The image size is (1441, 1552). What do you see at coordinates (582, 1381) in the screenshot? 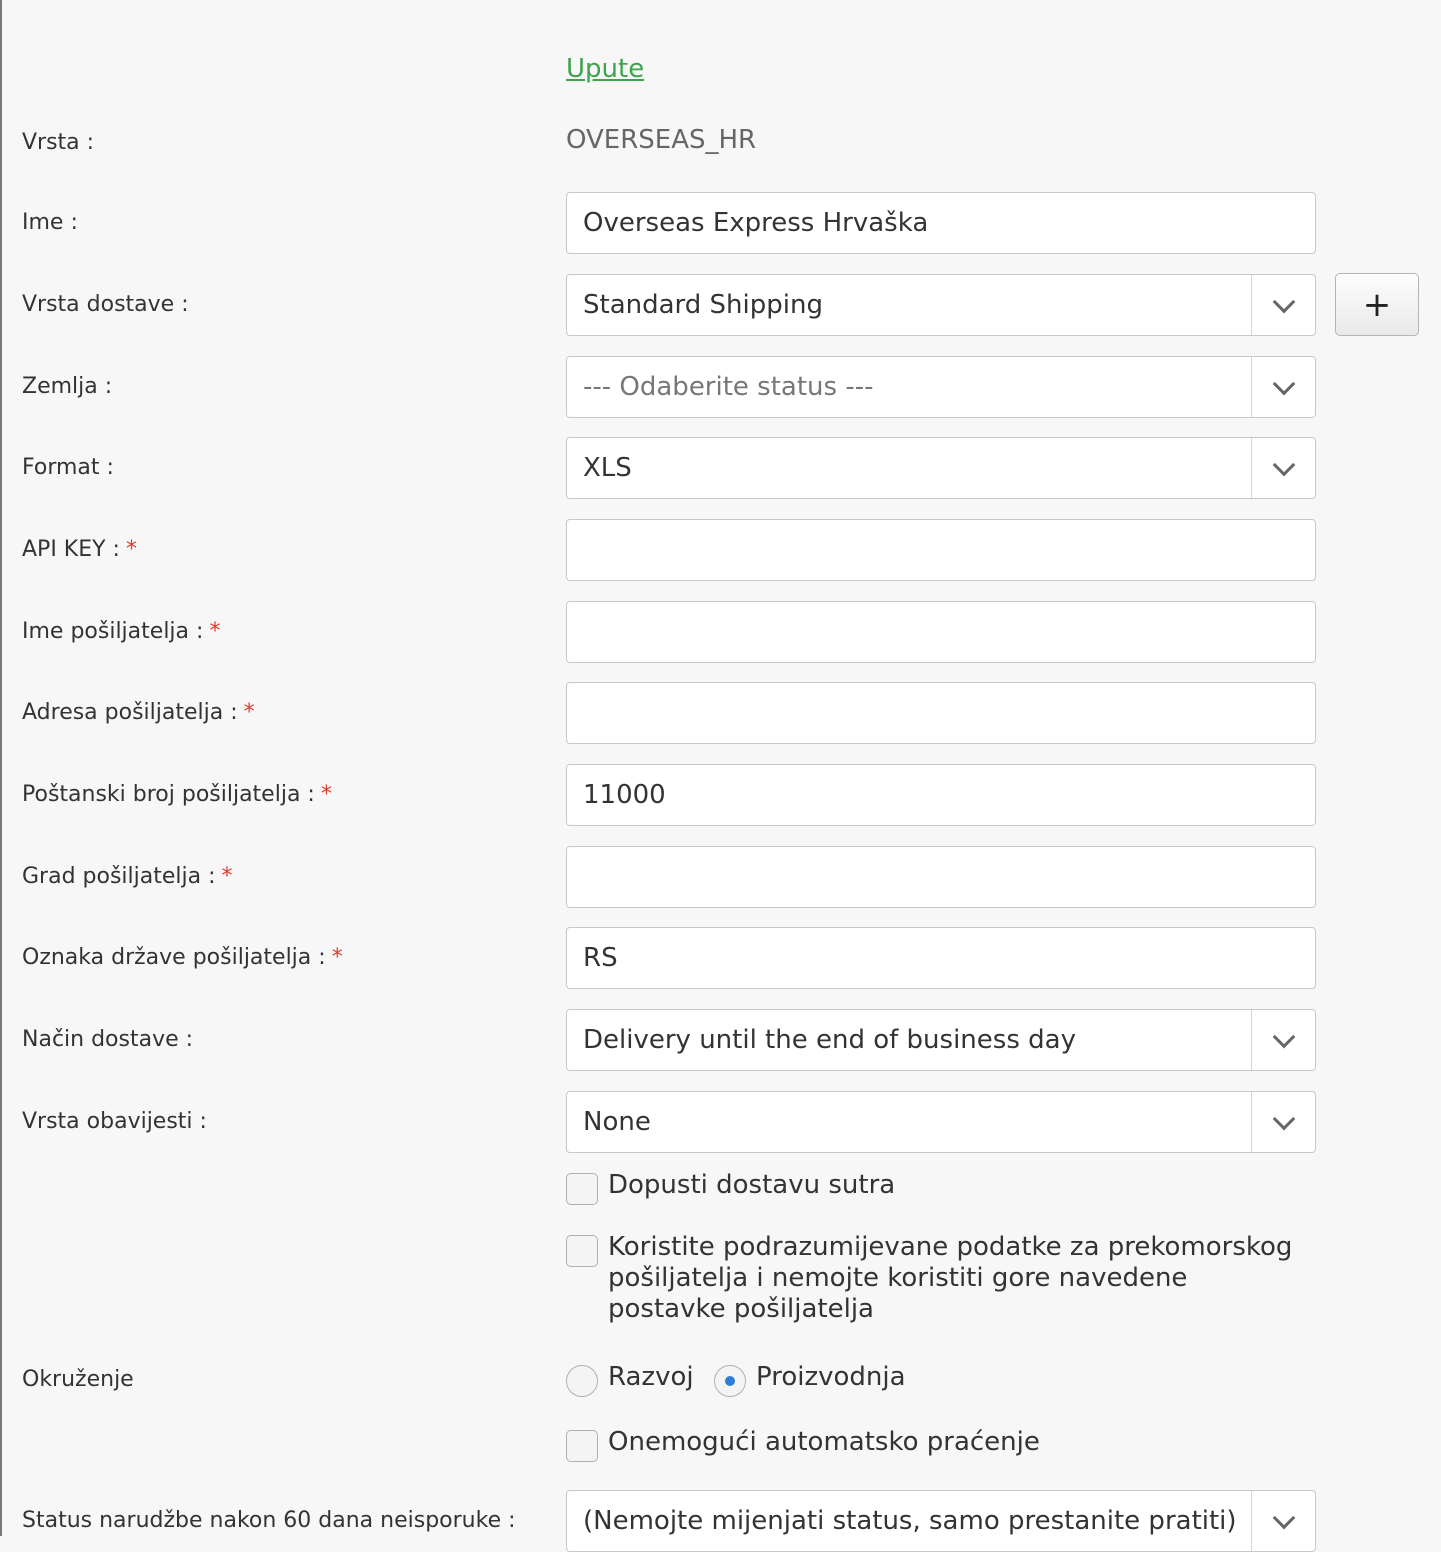
I see `environment-radio-development` at bounding box center [582, 1381].